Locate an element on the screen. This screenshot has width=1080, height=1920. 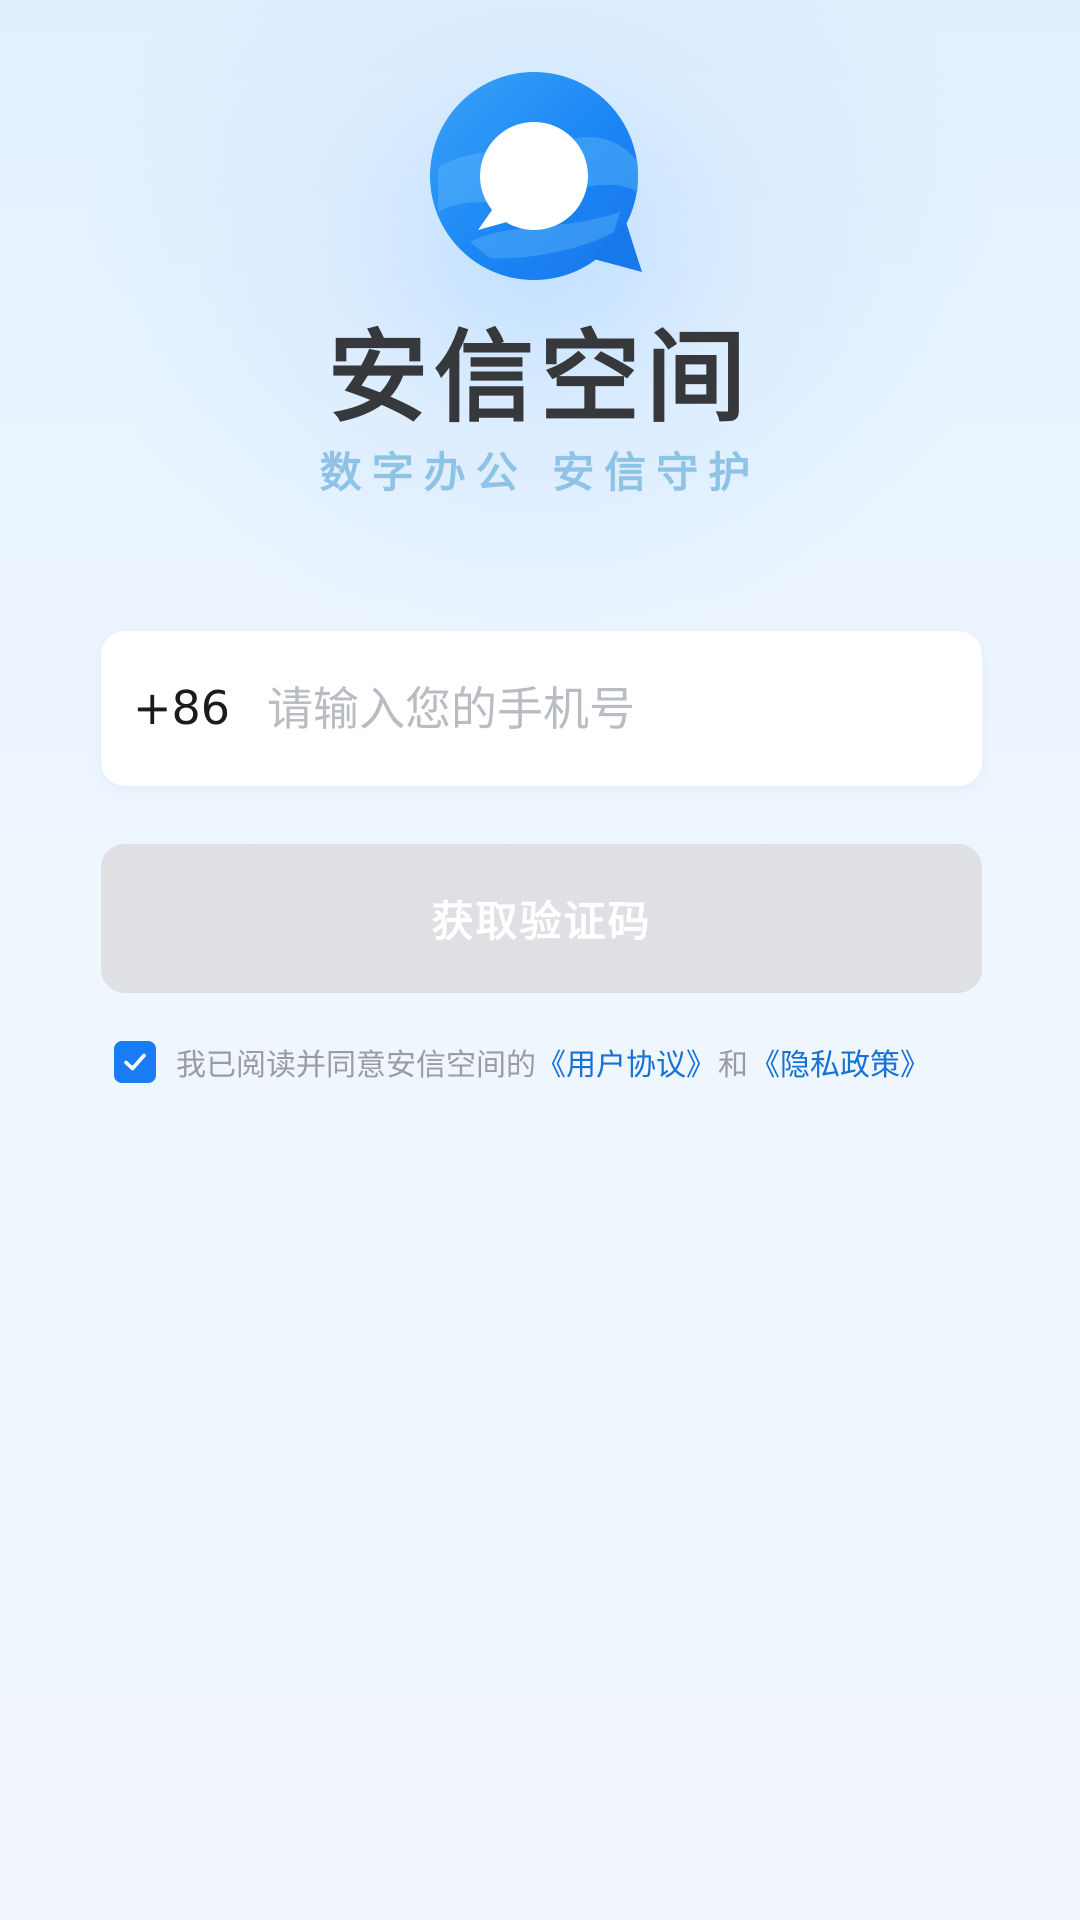
phone-field: +86 is located at coordinates (541, 708).